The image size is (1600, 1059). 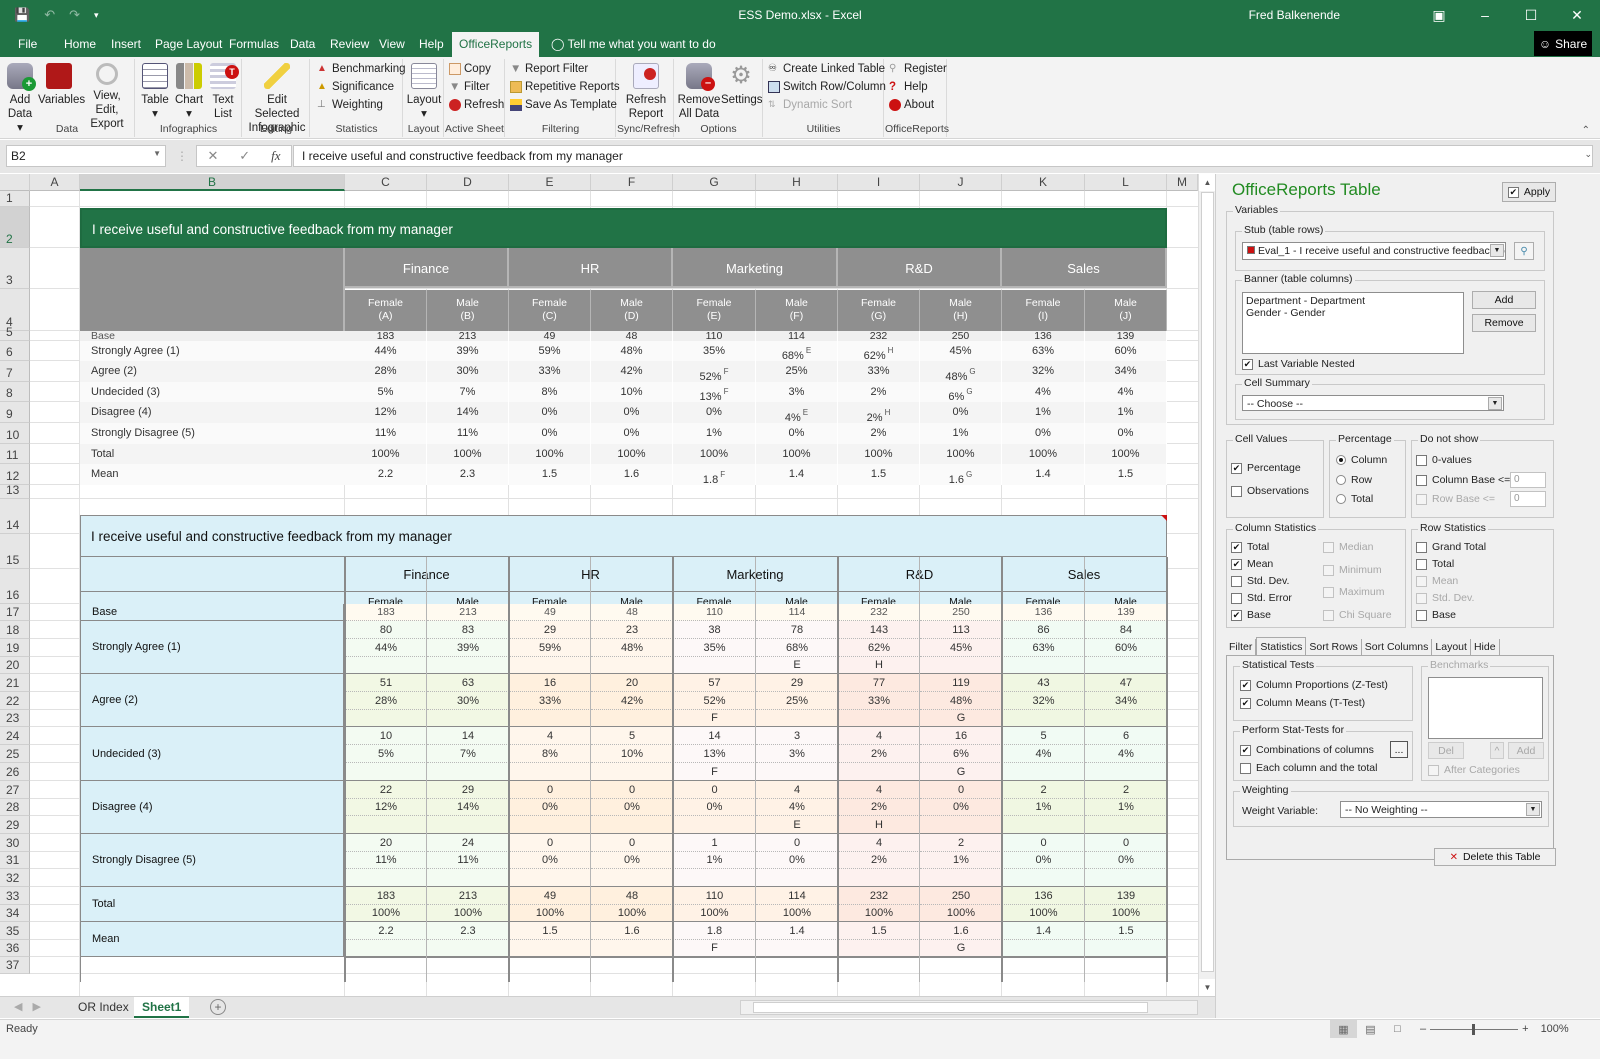 What do you see at coordinates (1524, 251) in the screenshot?
I see `stub-search-button: ⚲` at bounding box center [1524, 251].